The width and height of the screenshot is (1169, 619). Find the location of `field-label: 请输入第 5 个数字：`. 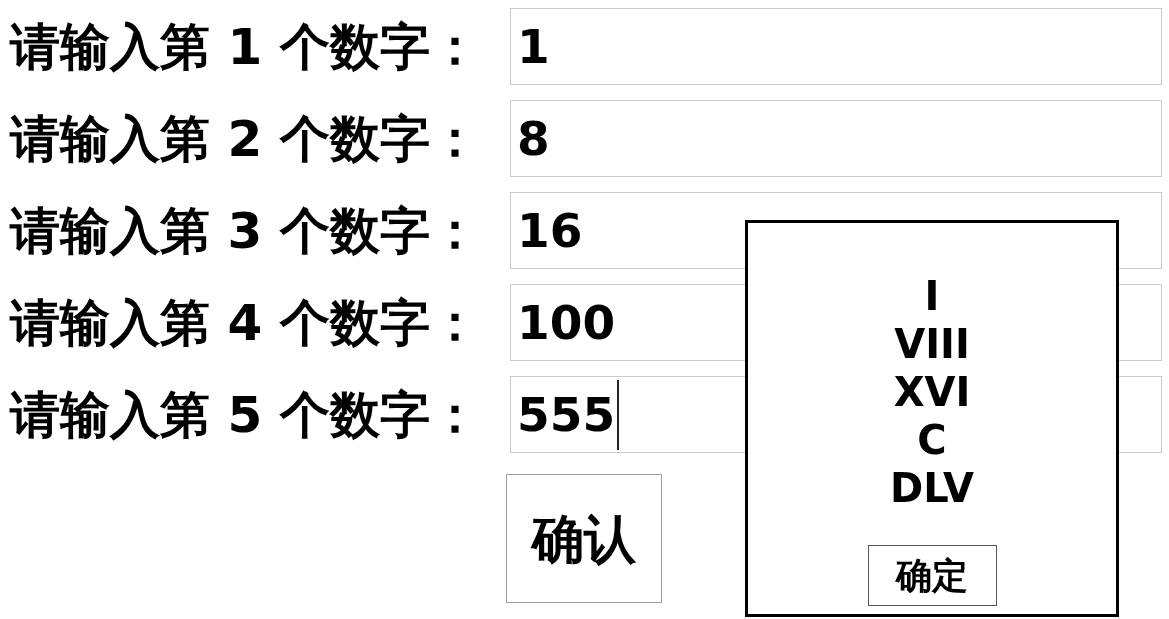

field-label: 请输入第 5 个数字： is located at coordinates (245, 414).